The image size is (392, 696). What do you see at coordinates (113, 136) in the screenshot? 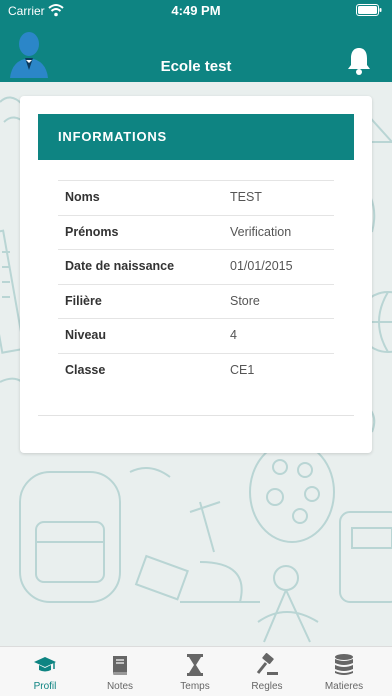
I see `card-title: INFORMATIONS` at bounding box center [113, 136].